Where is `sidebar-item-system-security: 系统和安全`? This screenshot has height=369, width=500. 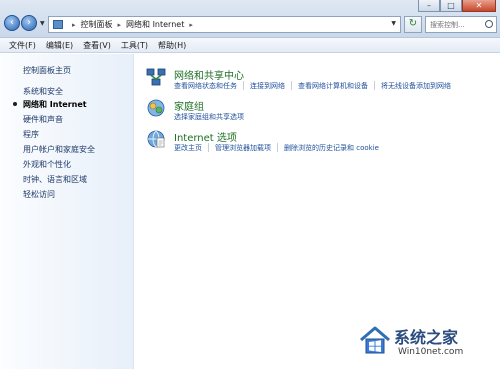 sidebar-item-system-security: 系统和安全 is located at coordinates (43, 91).